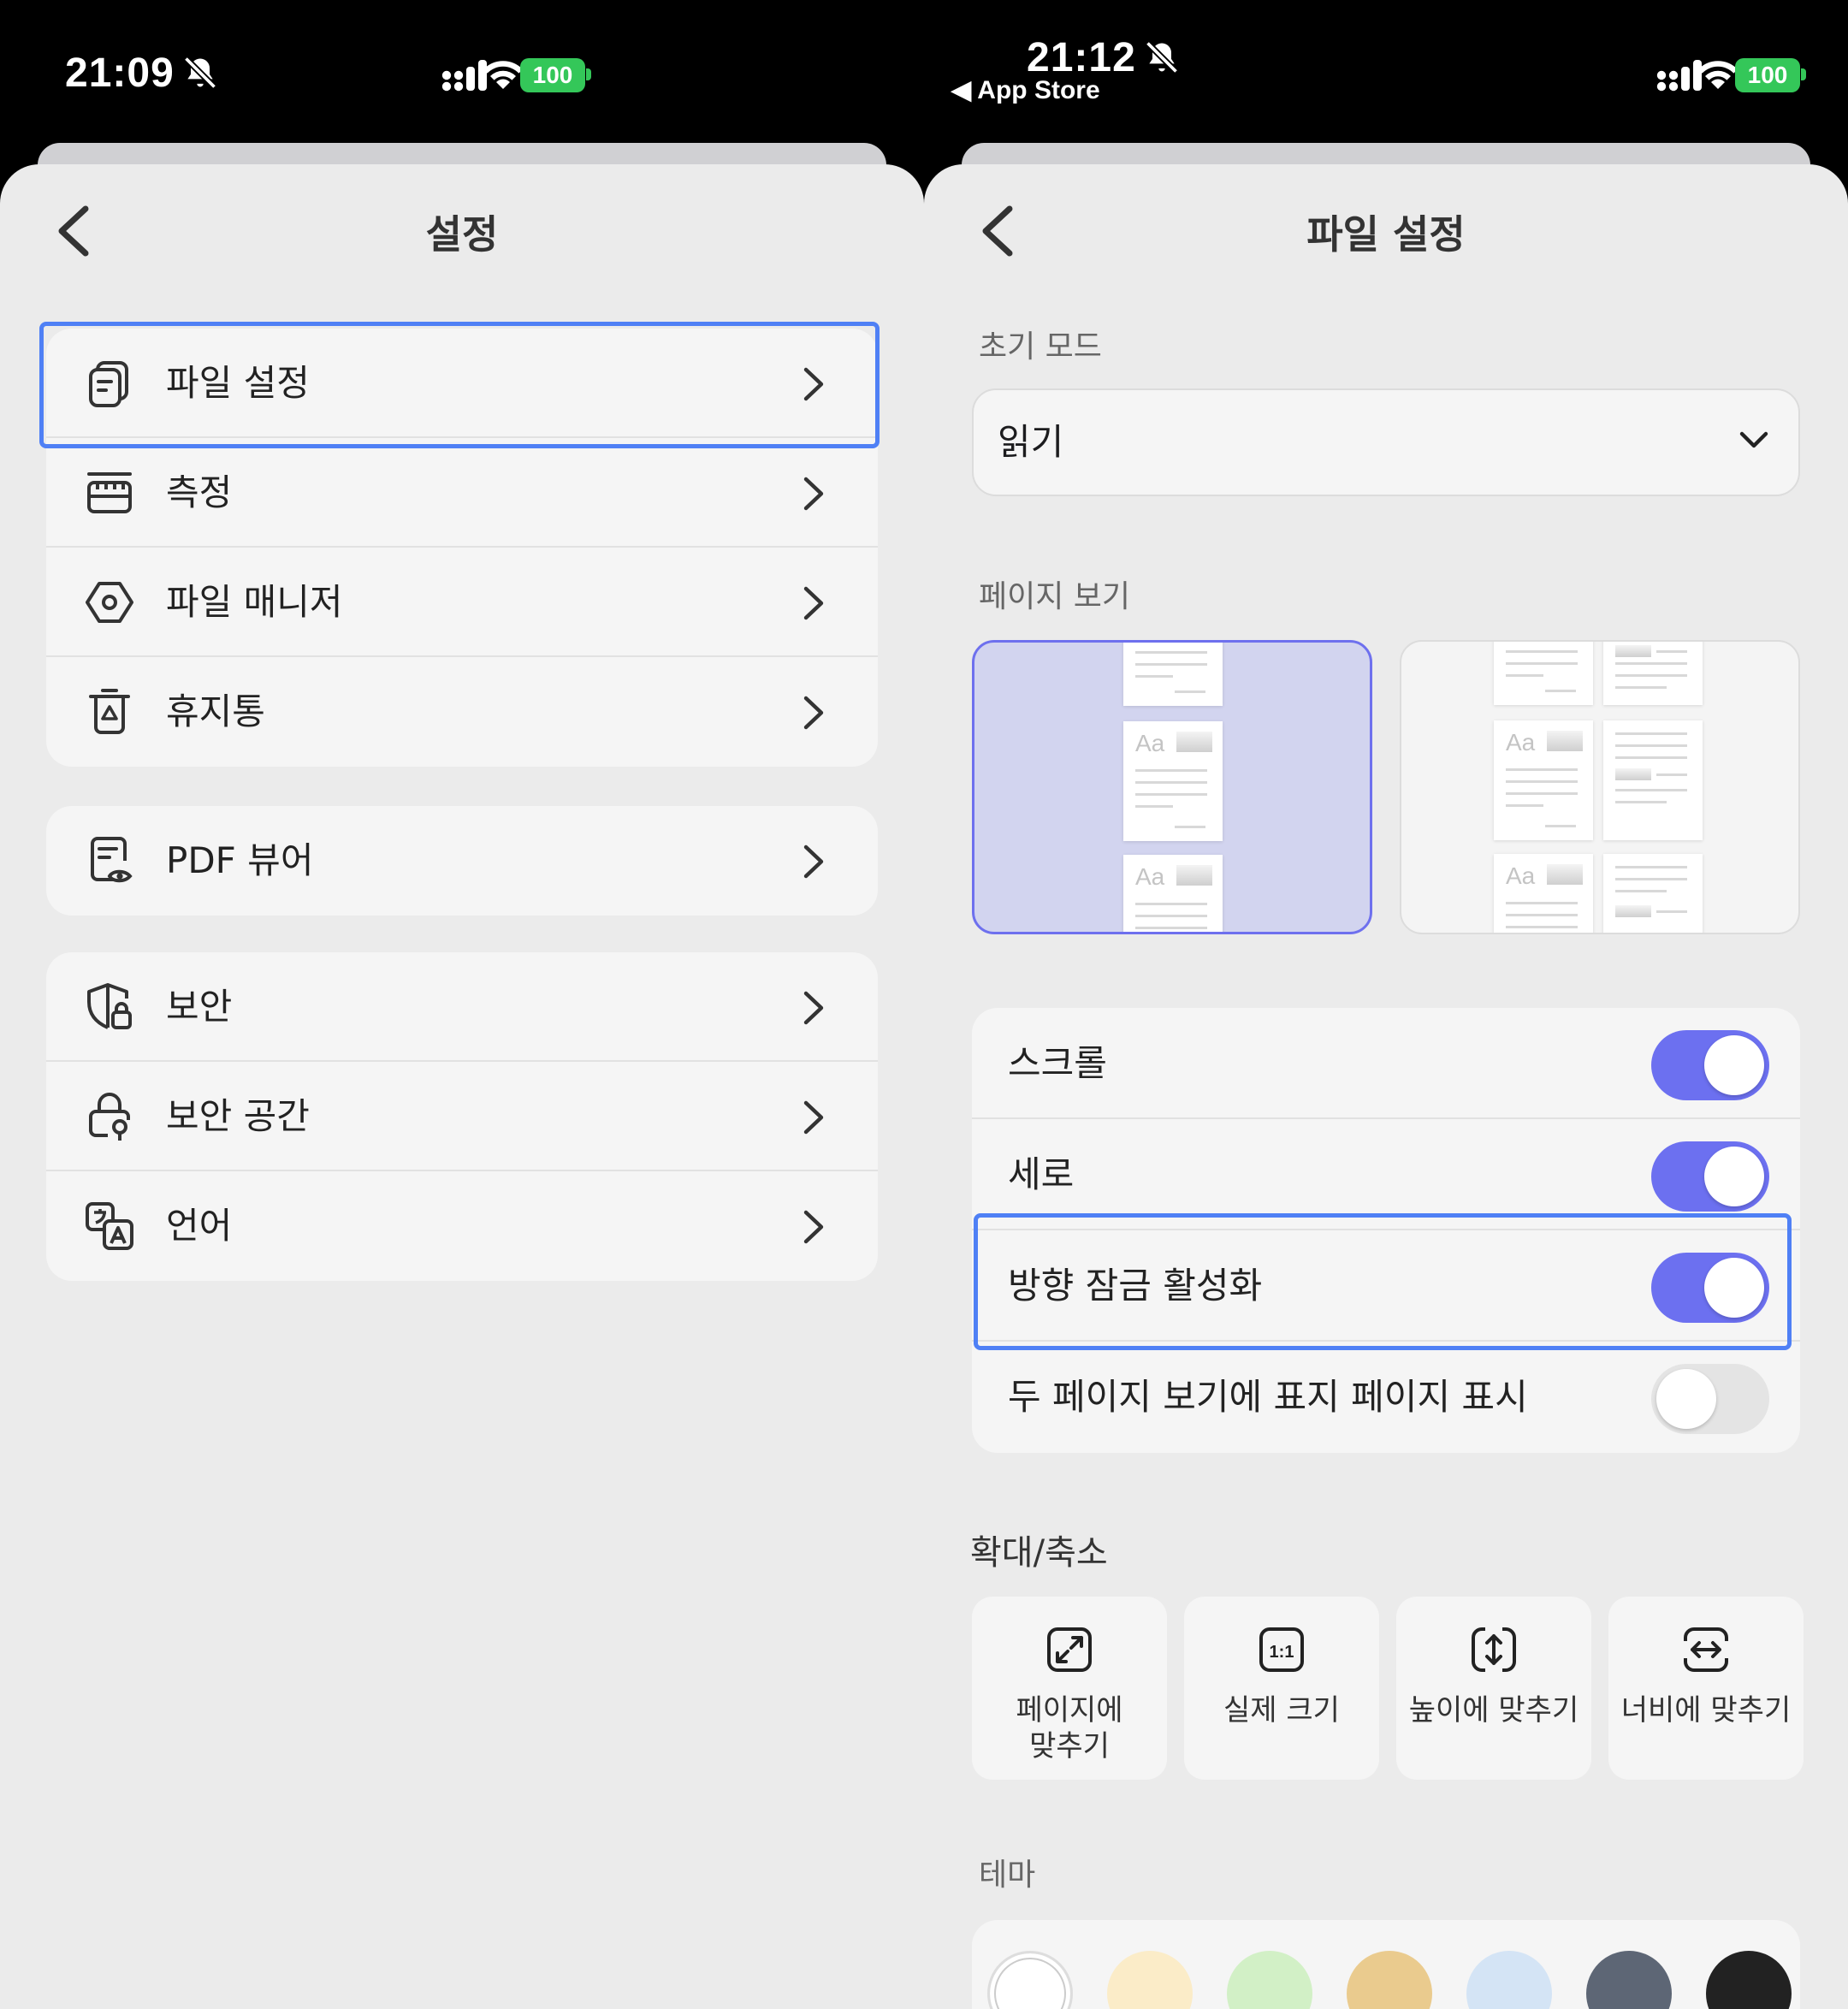 This screenshot has width=1848, height=2009. Describe the element at coordinates (462, 493) in the screenshot. I see `settings-item-measure: 측정` at that location.